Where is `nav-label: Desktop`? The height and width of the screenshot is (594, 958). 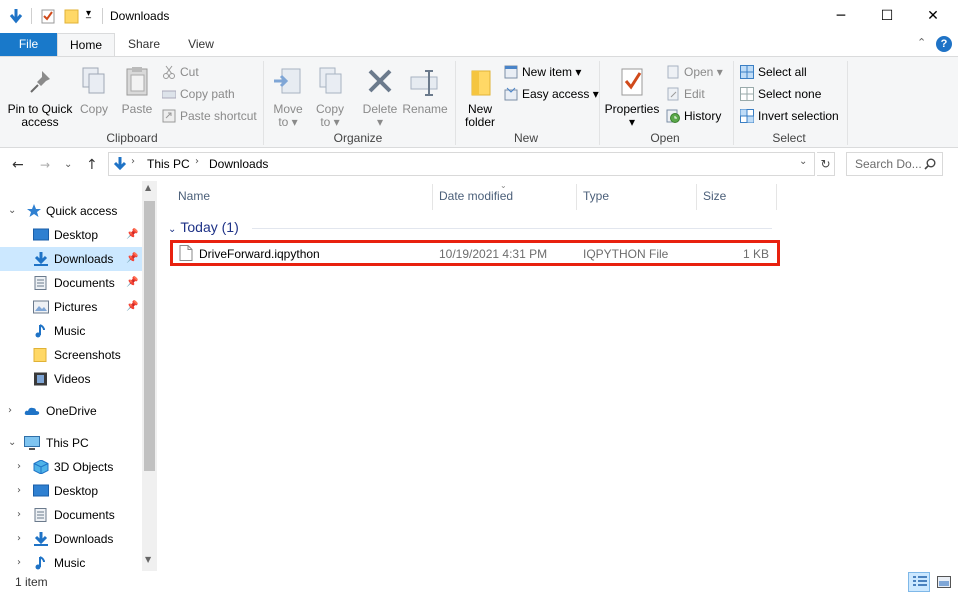 nav-label: Desktop is located at coordinates (76, 491).